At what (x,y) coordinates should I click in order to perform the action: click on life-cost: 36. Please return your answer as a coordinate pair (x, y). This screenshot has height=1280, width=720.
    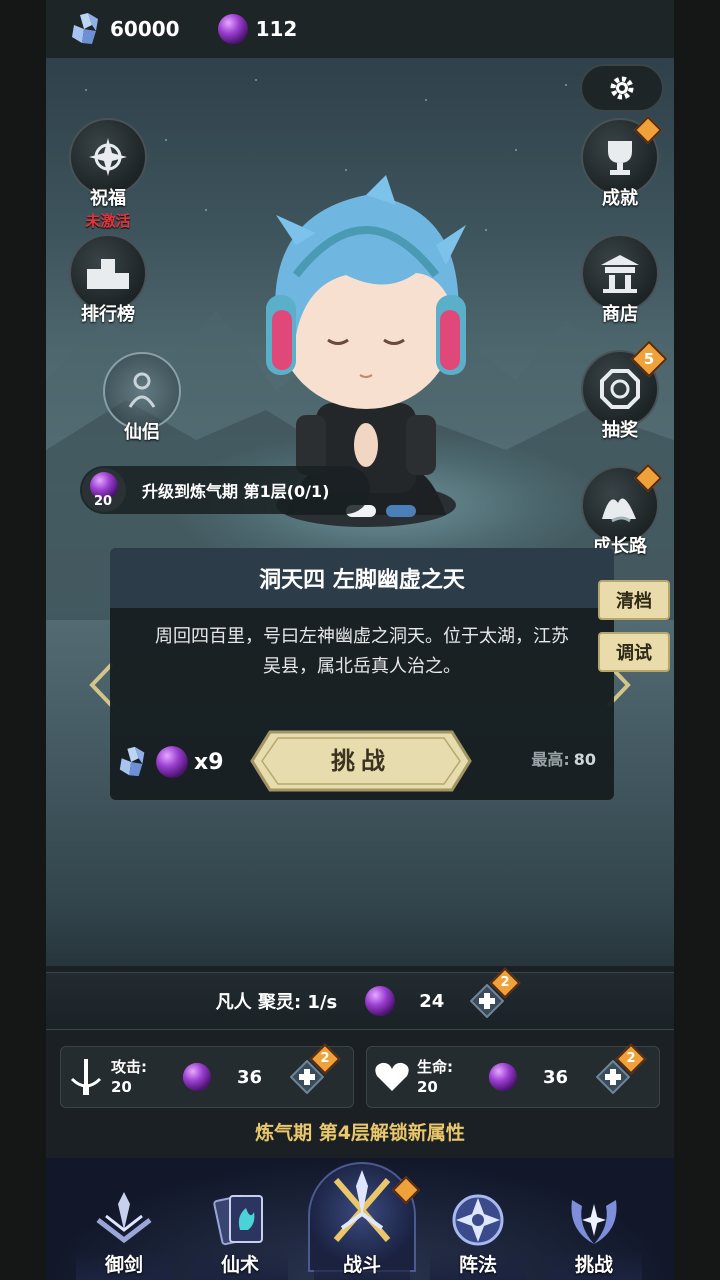
    Looking at the image, I should click on (556, 1077).